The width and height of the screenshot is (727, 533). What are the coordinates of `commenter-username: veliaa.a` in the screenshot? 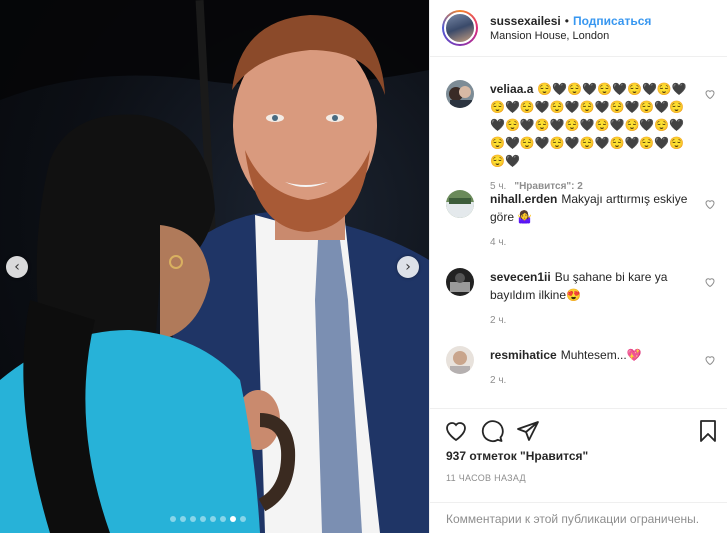 It's located at (511, 89).